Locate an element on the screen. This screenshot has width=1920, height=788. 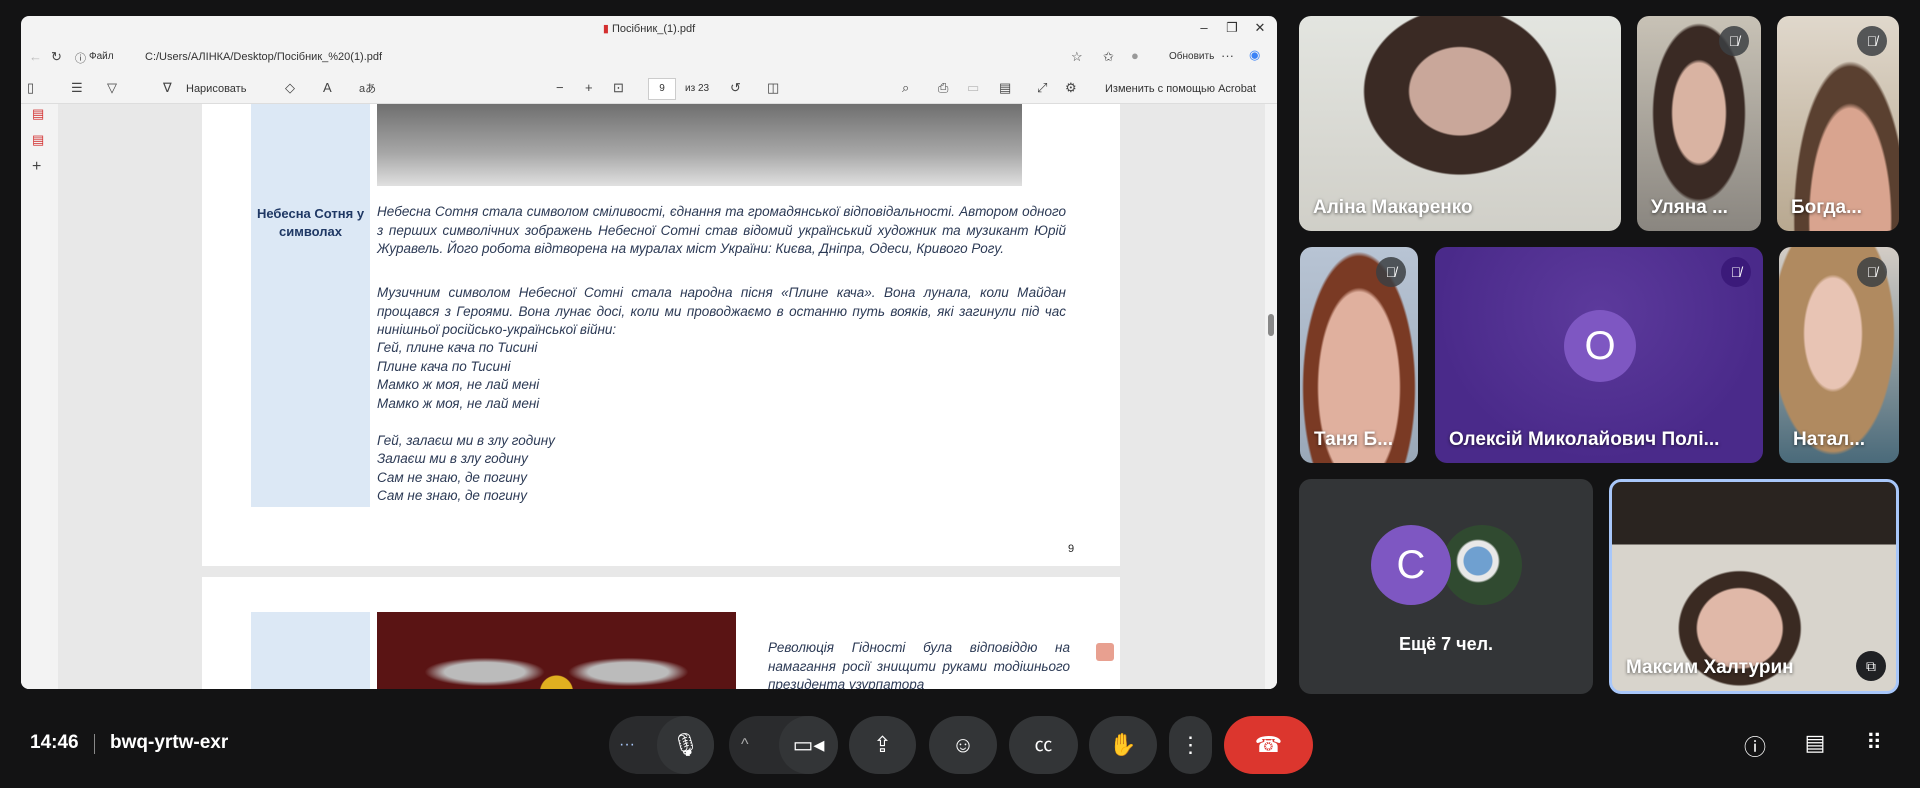
others-tile: С Ещё 7 чел. is located at coordinates (1446, 586).